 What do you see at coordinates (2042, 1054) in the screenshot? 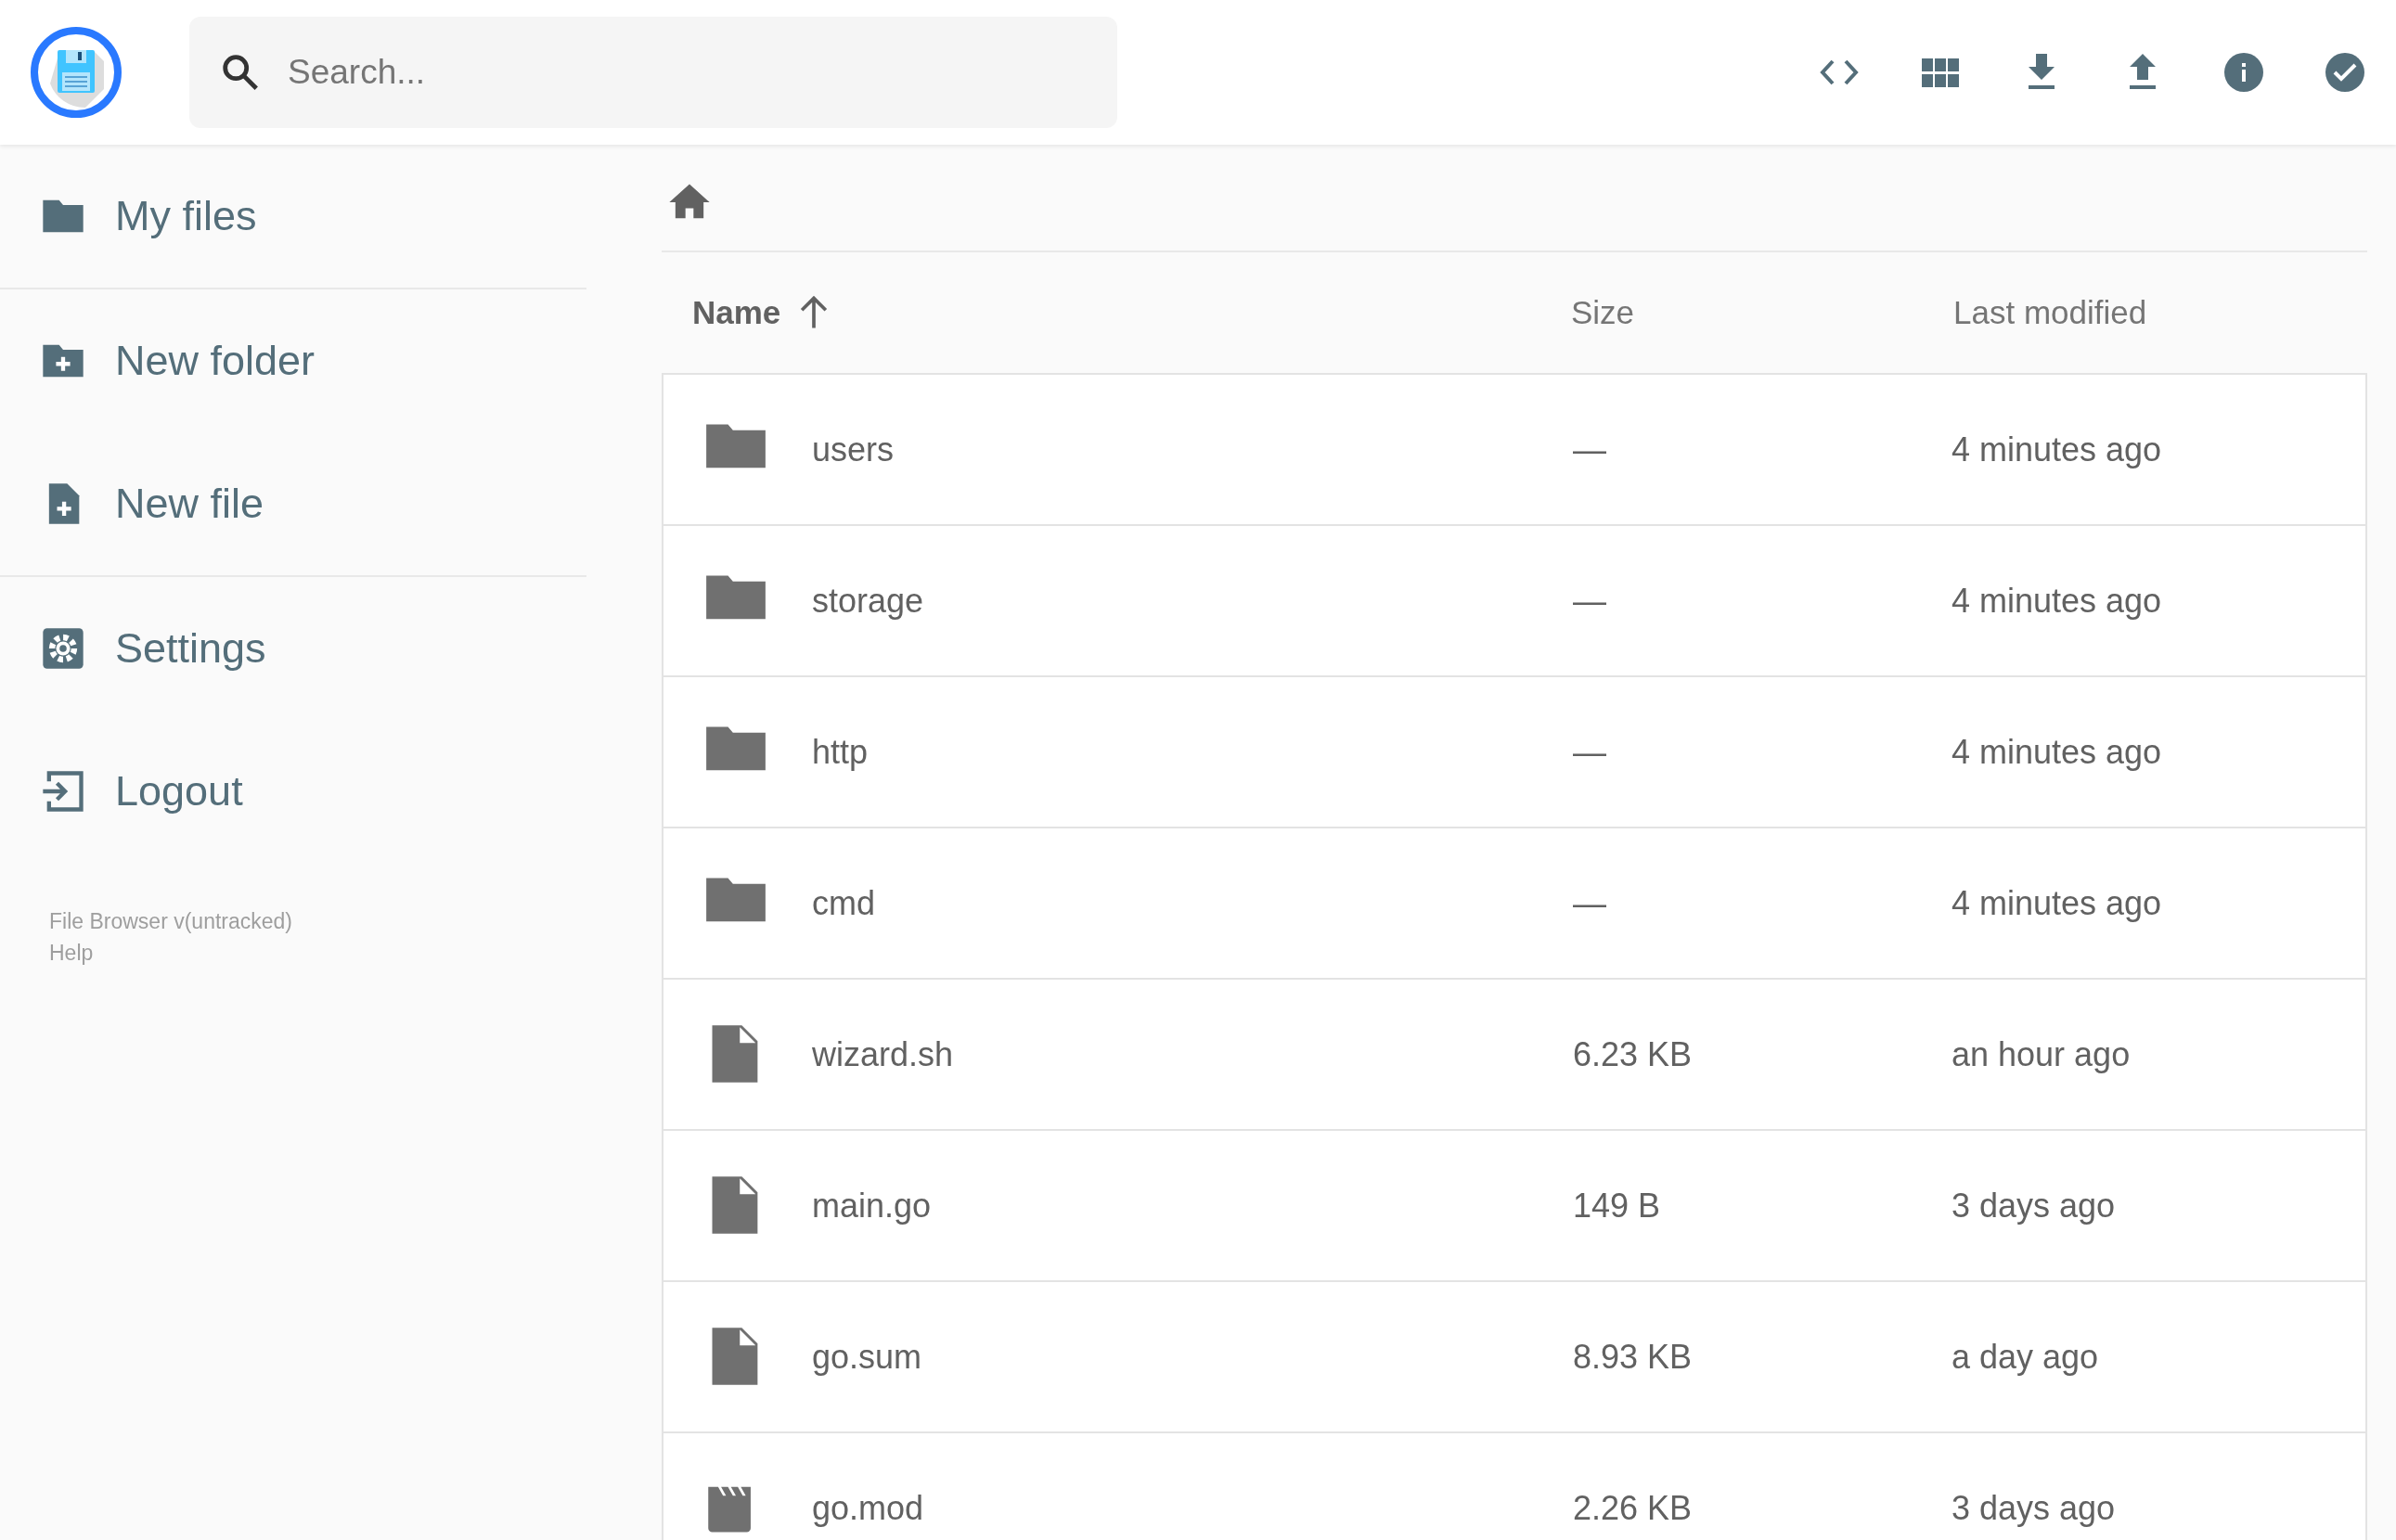
I see `modified-time: an hour ago` at bounding box center [2042, 1054].